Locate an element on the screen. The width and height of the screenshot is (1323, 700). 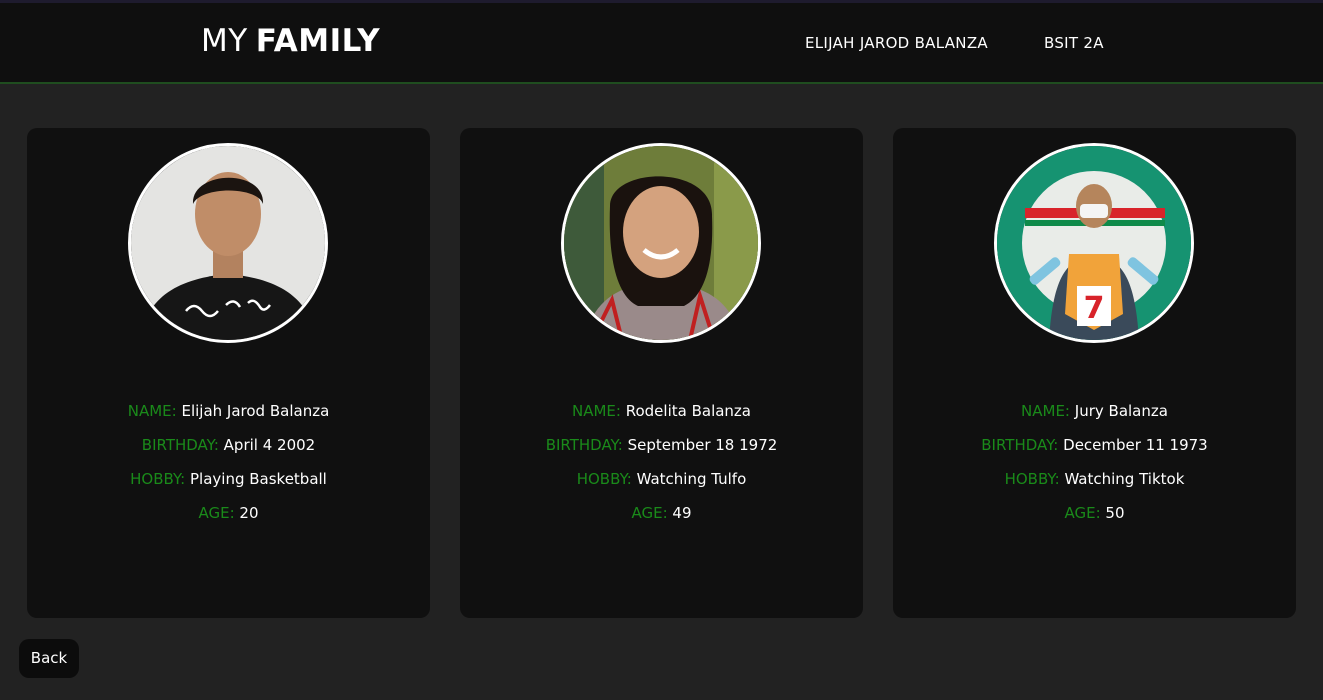
info-row-birthday: BIRTHDAY: December 11 1973 is located at coordinates (1094, 449).